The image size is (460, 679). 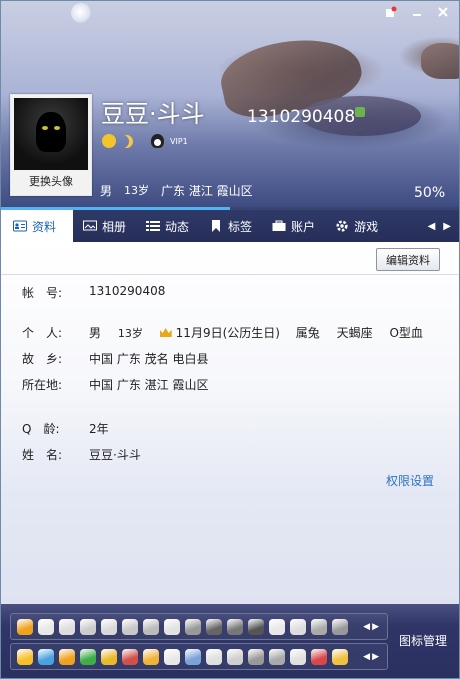 What do you see at coordinates (303, 226) in the screenshot?
I see `tab-label: 账户` at bounding box center [303, 226].